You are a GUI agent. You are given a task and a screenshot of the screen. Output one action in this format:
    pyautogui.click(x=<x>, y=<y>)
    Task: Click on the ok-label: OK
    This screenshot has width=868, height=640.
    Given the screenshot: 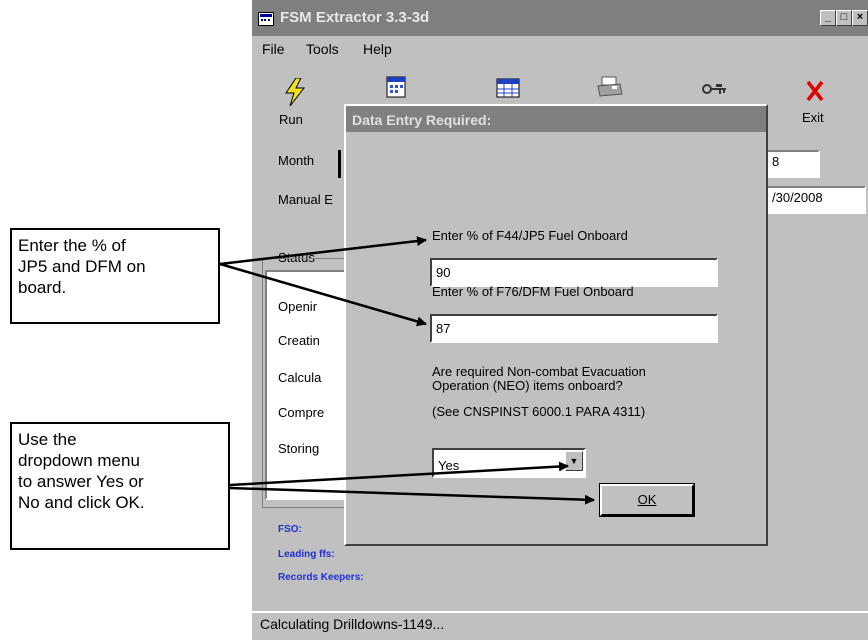 What is the action you would take?
    pyautogui.click(x=647, y=499)
    